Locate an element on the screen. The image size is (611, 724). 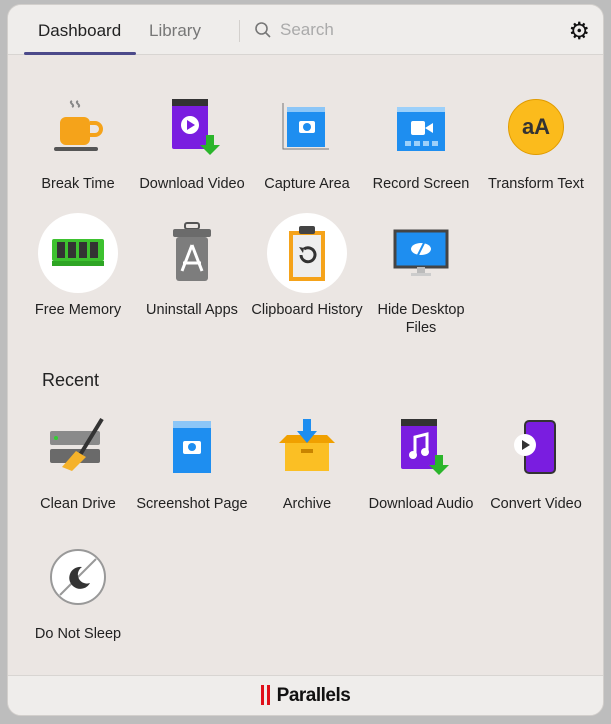
do-not-sleep-icon is located at coordinates (78, 577).